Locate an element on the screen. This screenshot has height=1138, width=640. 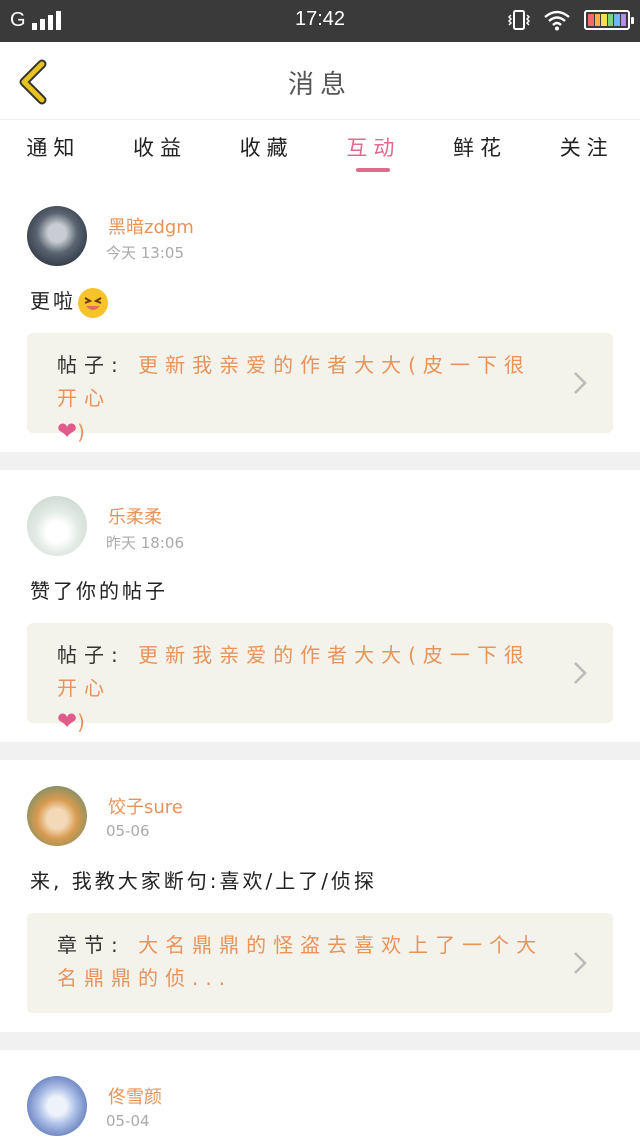
tab-label: 通知 is located at coordinates (53, 148).